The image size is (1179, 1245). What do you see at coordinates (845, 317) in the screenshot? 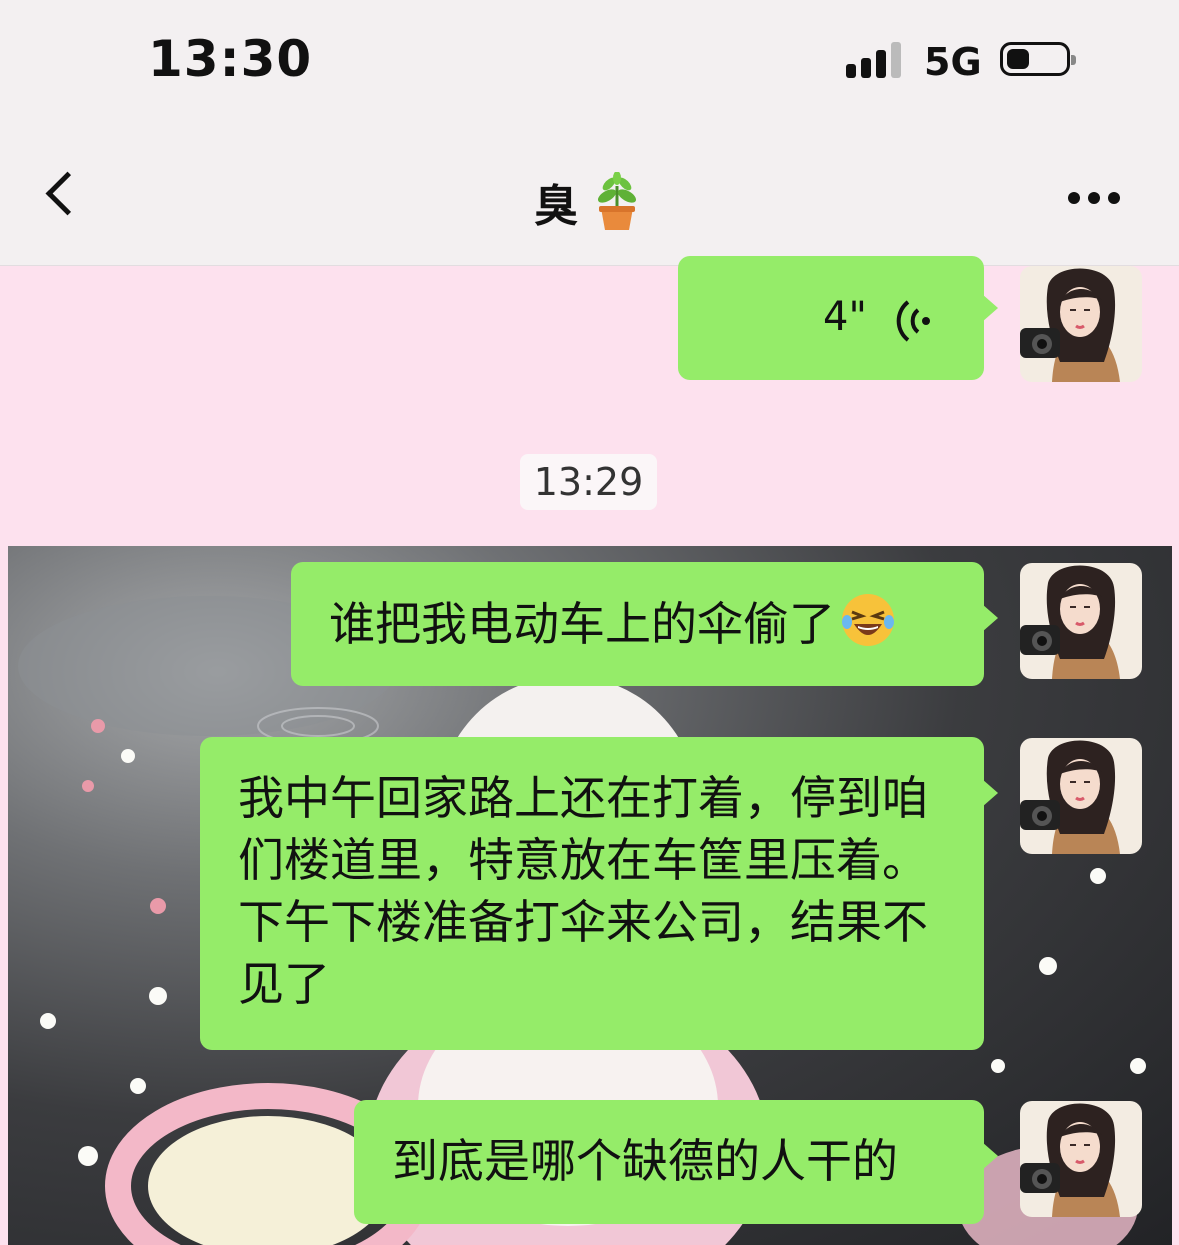
I see `voice-duration: 4"` at bounding box center [845, 317].